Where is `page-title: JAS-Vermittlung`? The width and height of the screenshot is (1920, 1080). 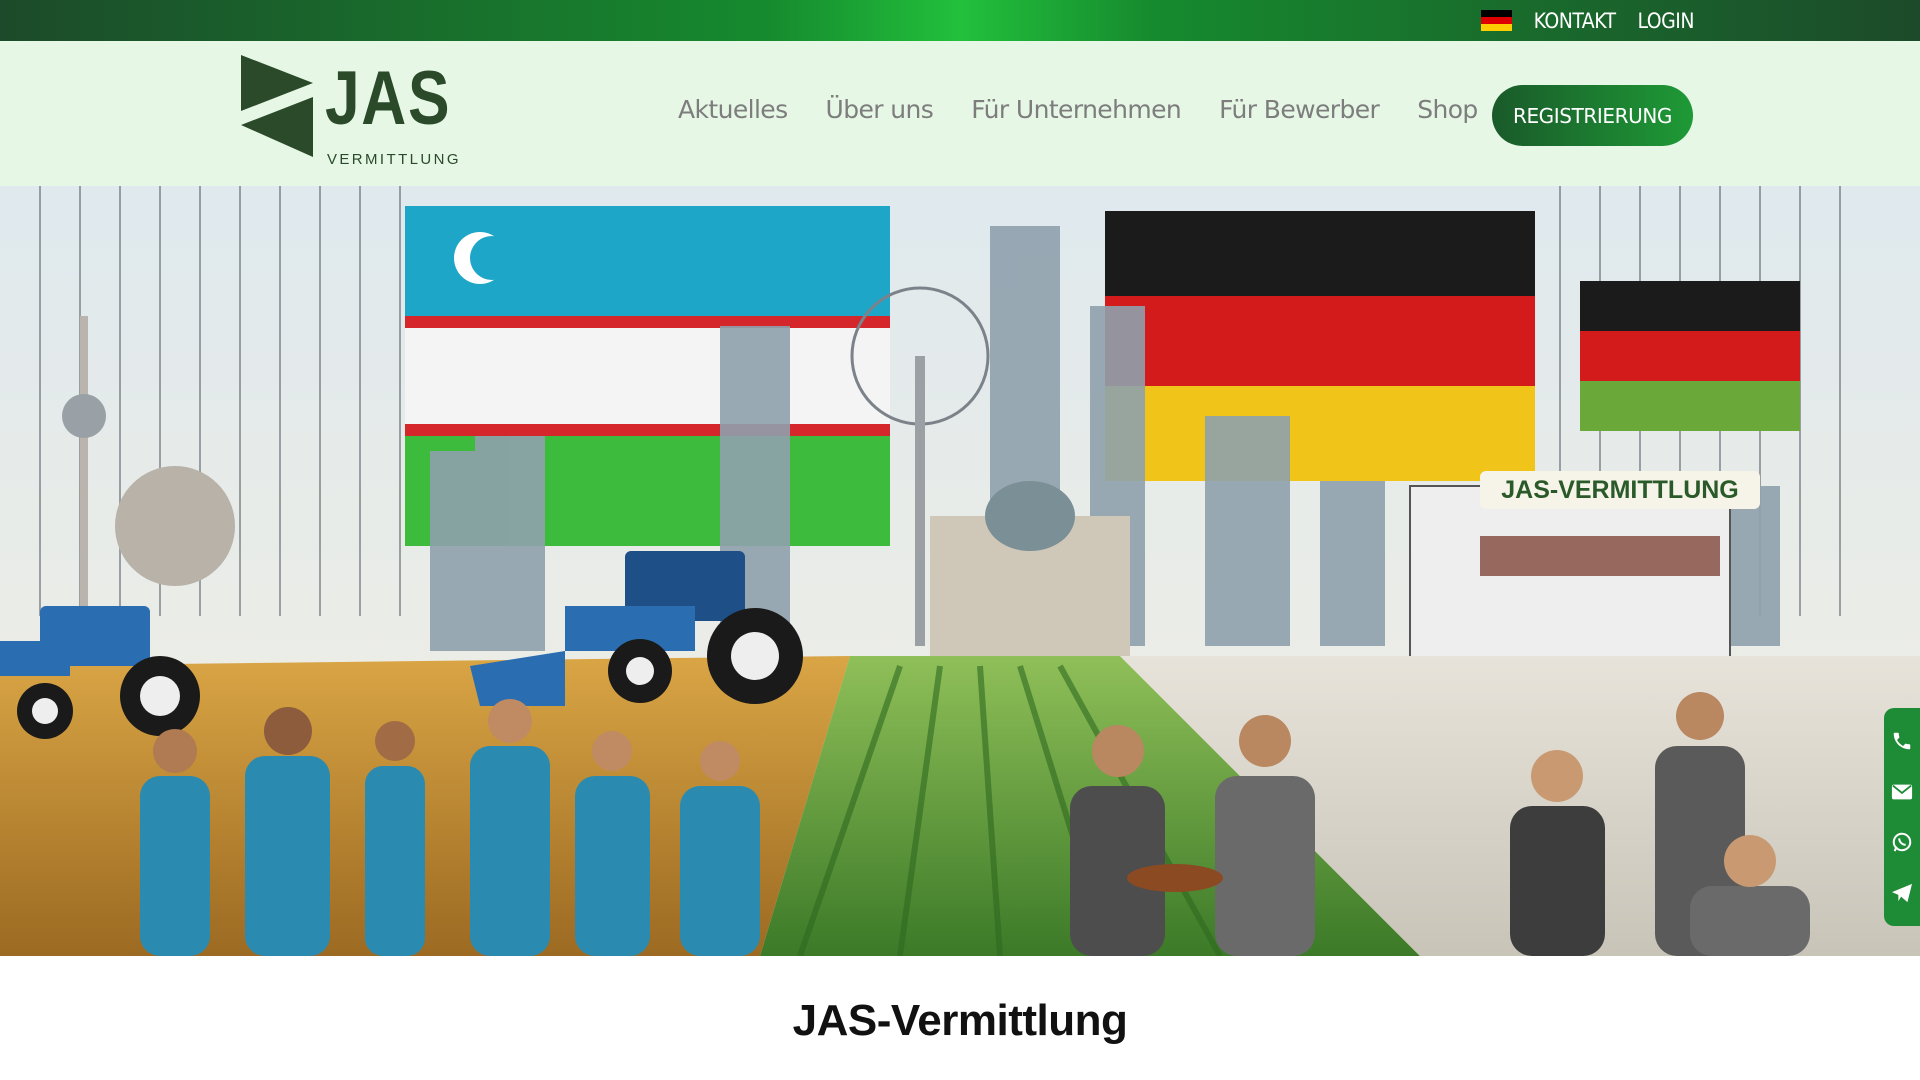 page-title: JAS-Vermittlung is located at coordinates (960, 1020).